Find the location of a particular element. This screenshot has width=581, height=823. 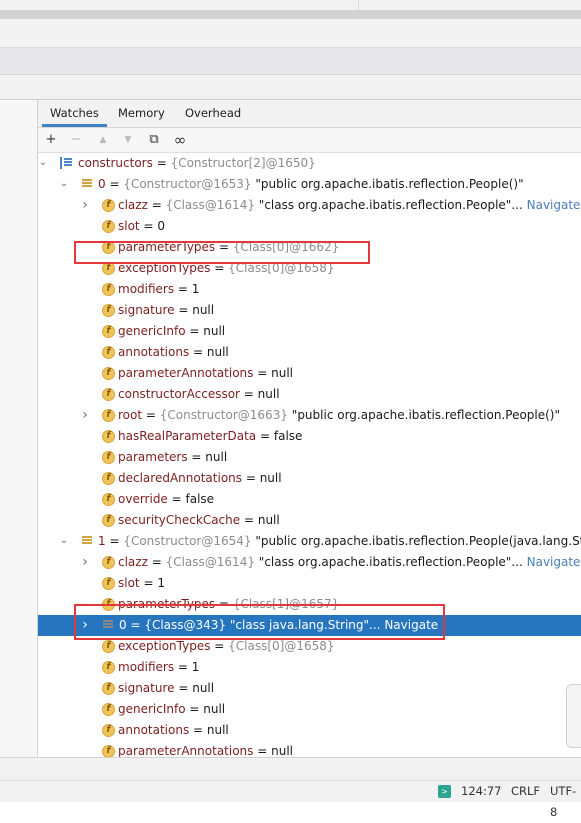

tree-row-text: hasRealParameterData = false is located at coordinates (210, 436).